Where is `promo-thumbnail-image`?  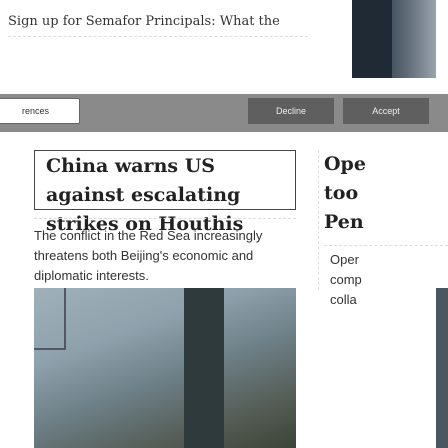
promo-thumbnail-image is located at coordinates (394, 39).